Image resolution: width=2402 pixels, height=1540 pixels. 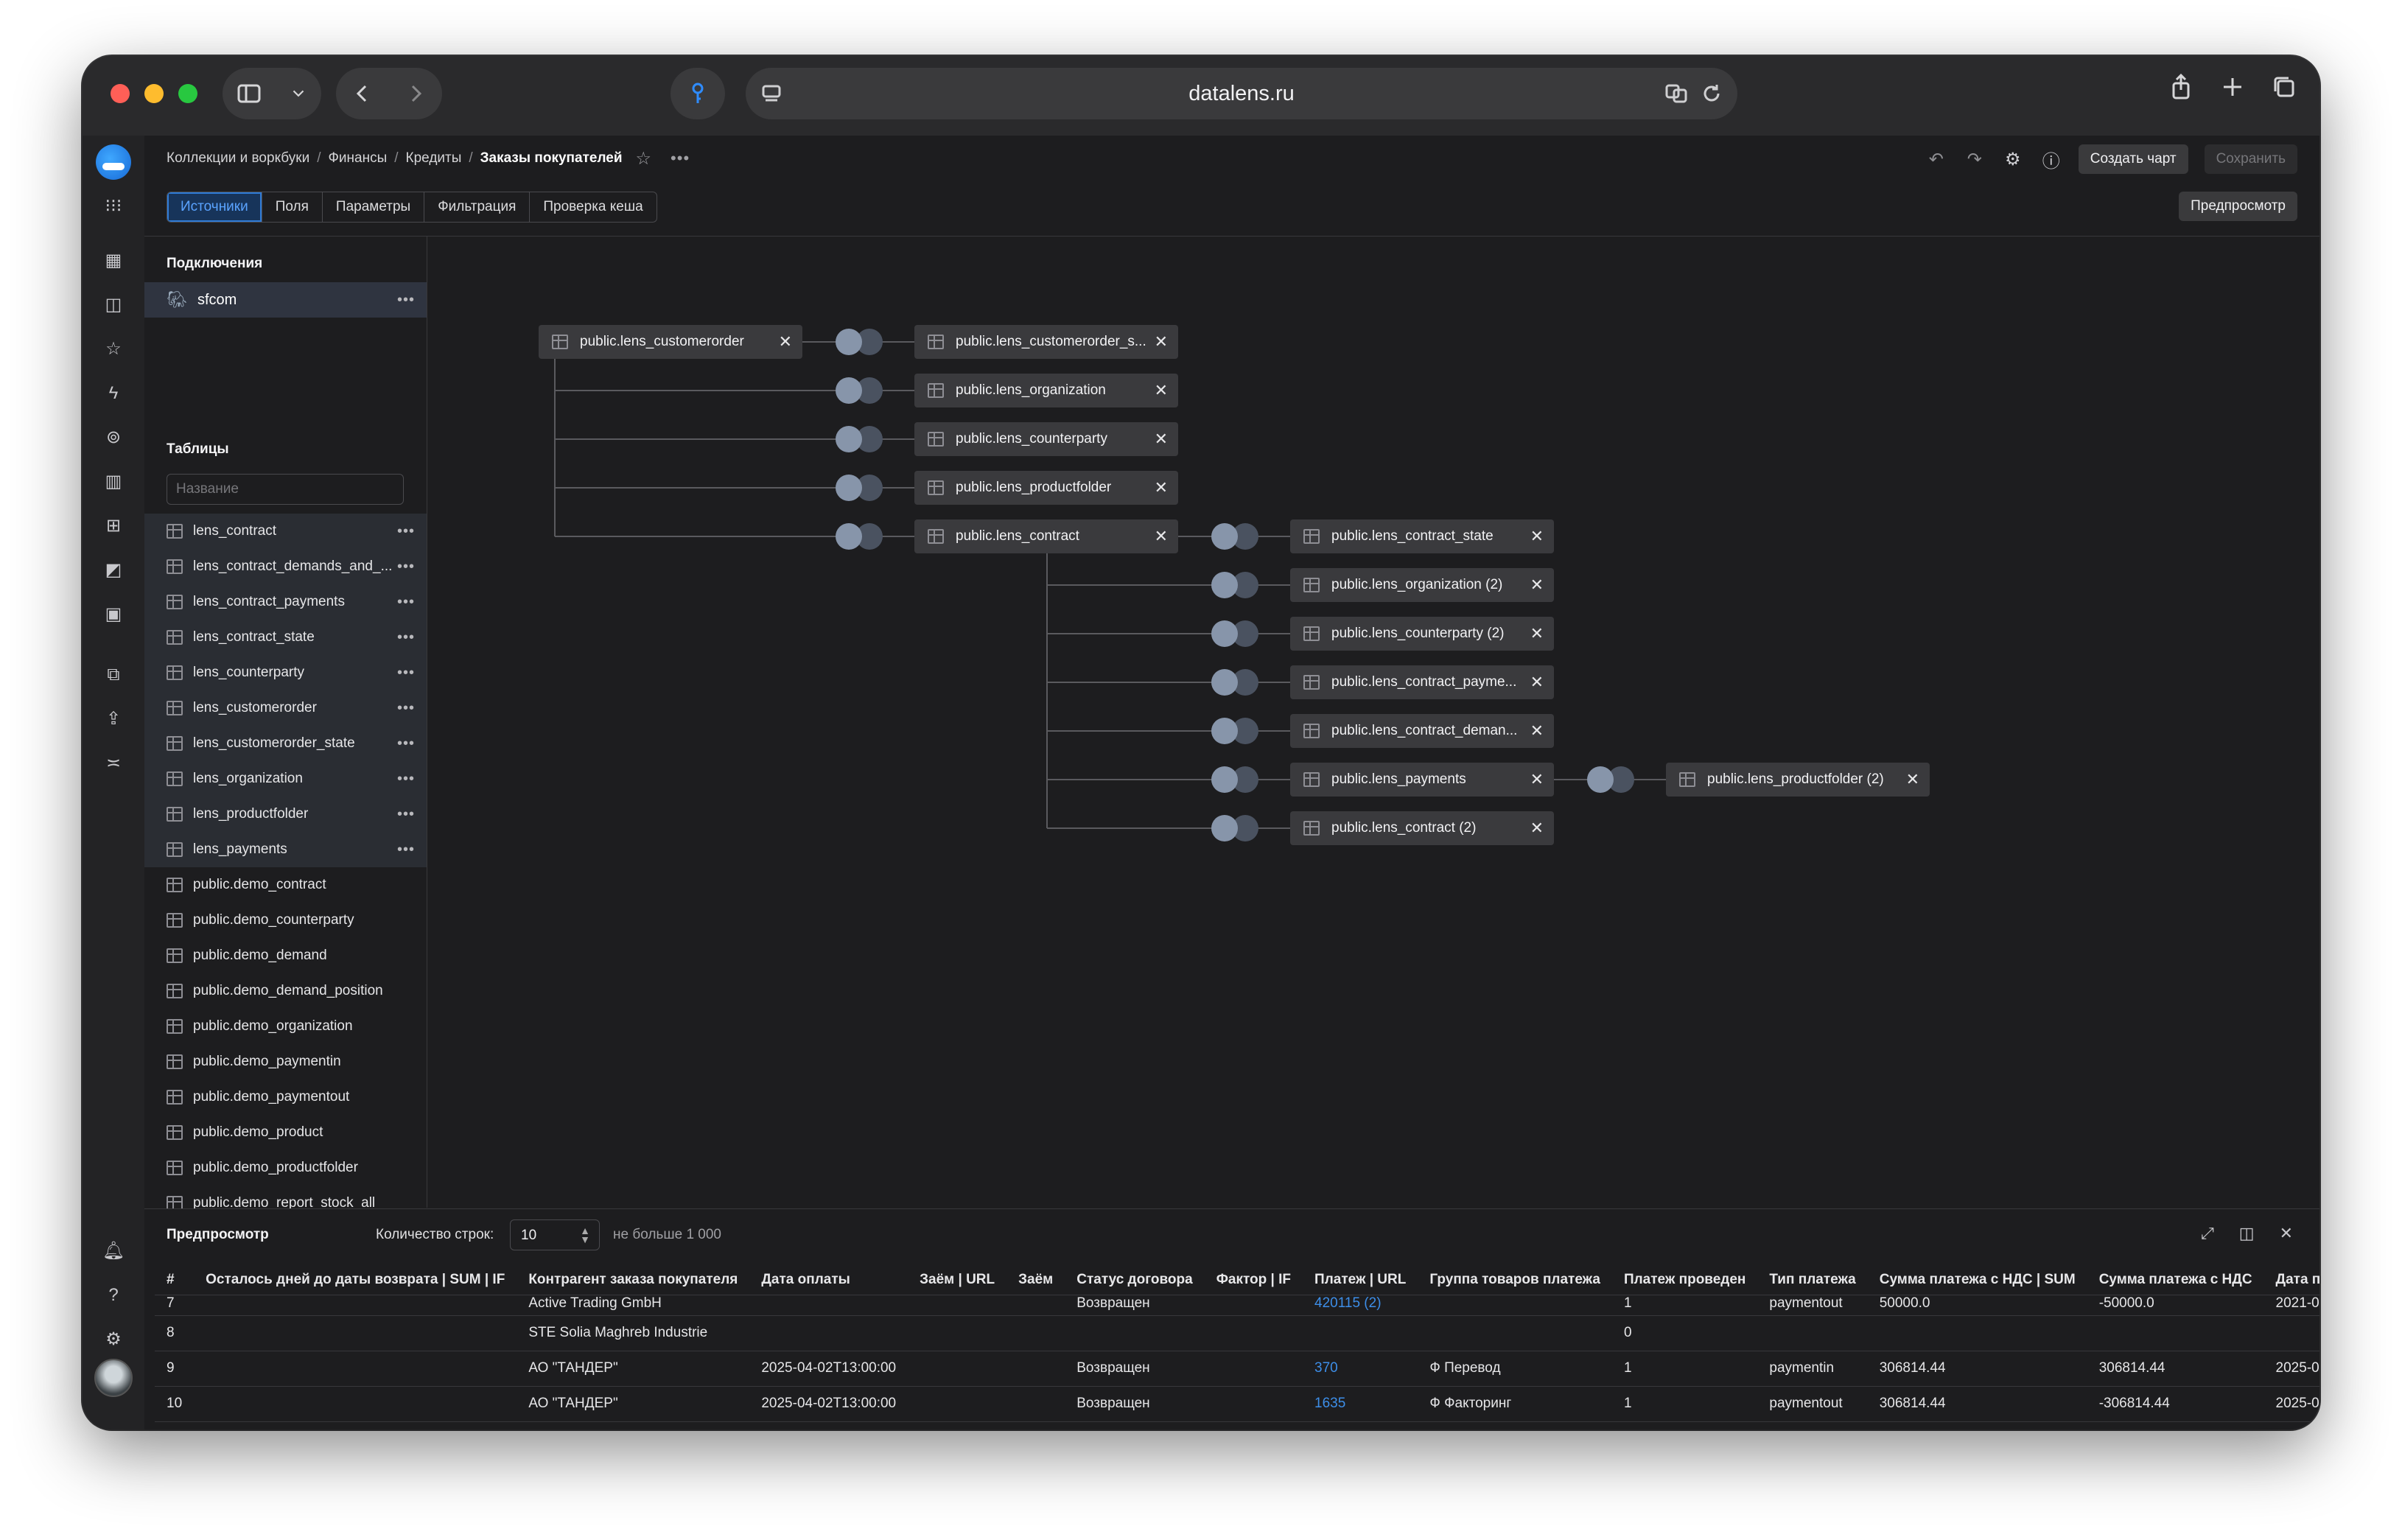 What do you see at coordinates (113, 437) in the screenshot?
I see `datasets-icon: ⊚` at bounding box center [113, 437].